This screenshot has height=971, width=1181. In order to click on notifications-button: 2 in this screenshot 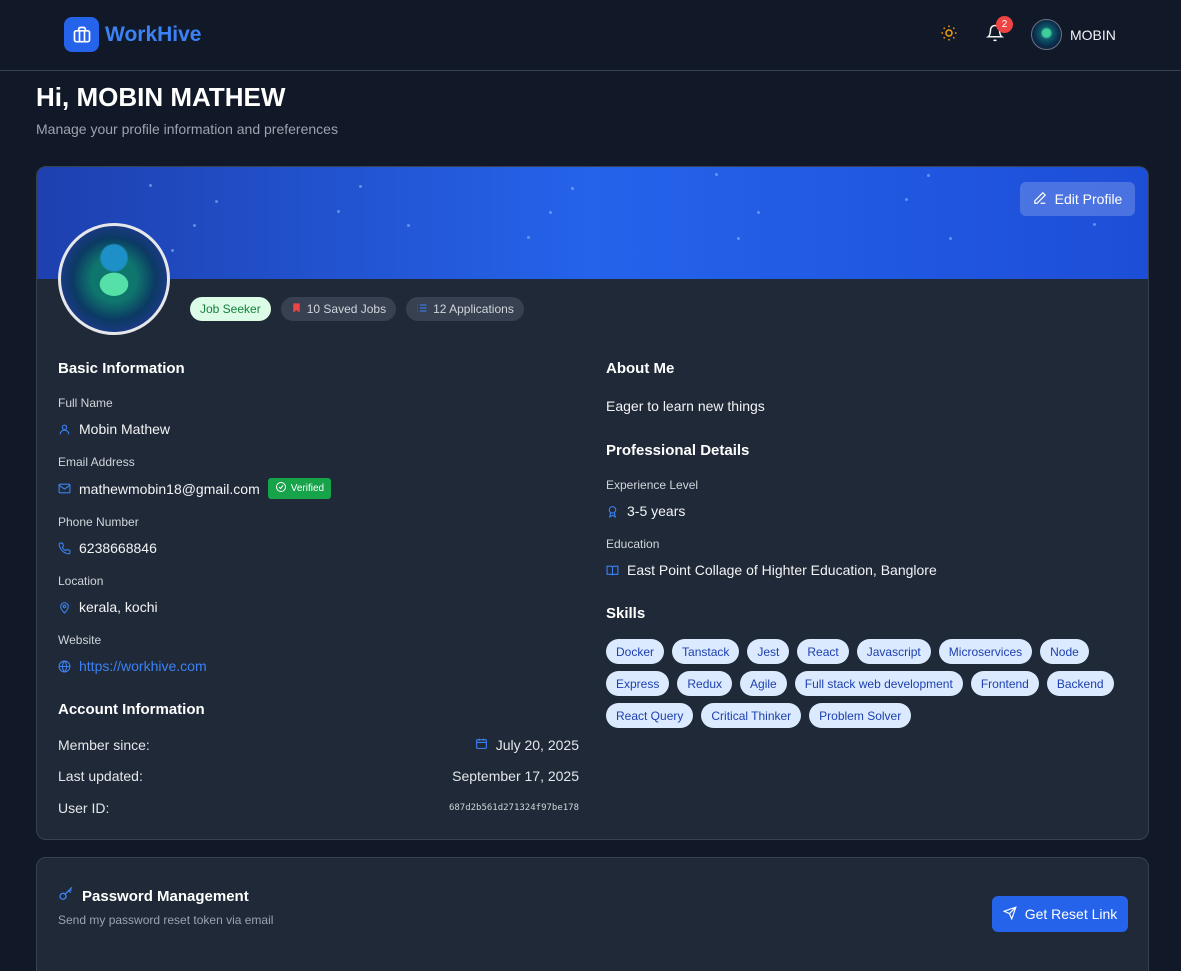, I will do `click(998, 31)`.